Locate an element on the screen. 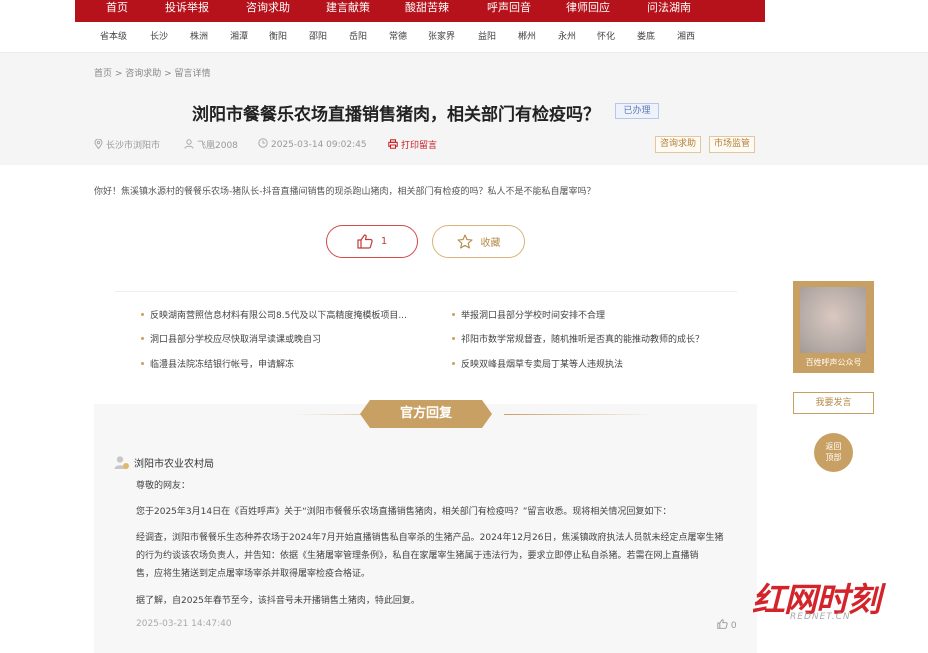 This screenshot has height=653, width=928. department-avatar-icon is located at coordinates (121, 462).